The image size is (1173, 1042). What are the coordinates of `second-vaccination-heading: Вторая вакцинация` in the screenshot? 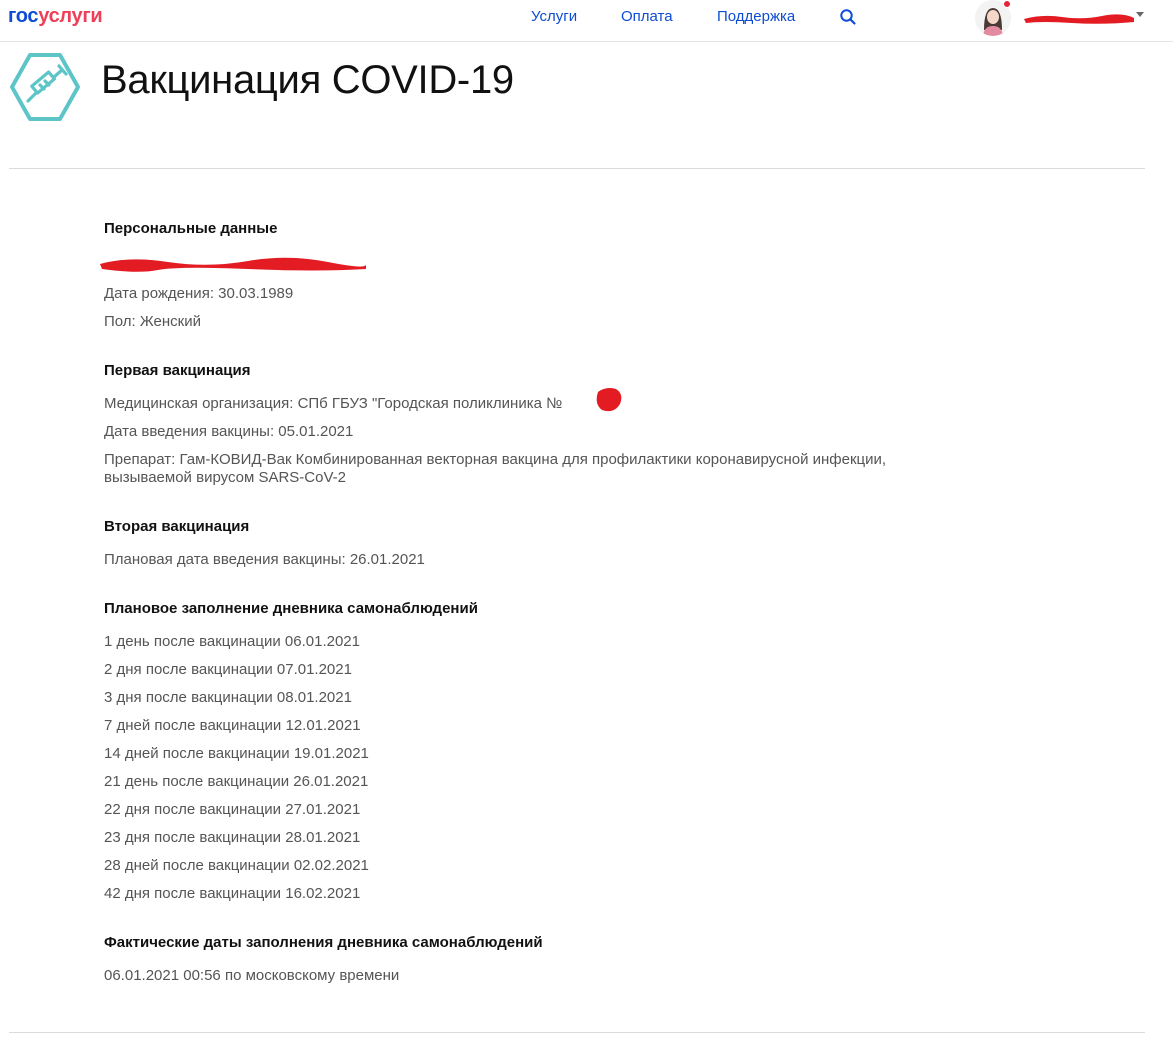 It's located at (177, 526).